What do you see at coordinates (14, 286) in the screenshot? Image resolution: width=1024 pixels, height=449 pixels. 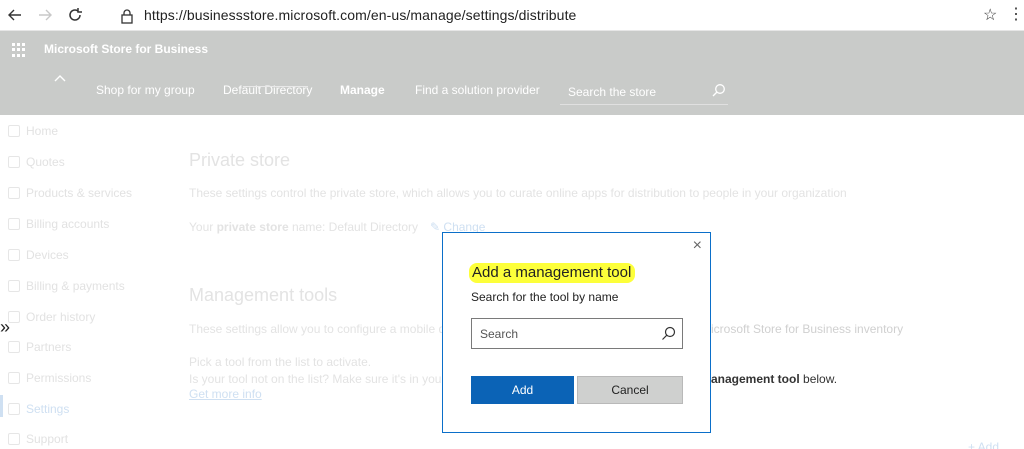 I see `billing-payments-icon` at bounding box center [14, 286].